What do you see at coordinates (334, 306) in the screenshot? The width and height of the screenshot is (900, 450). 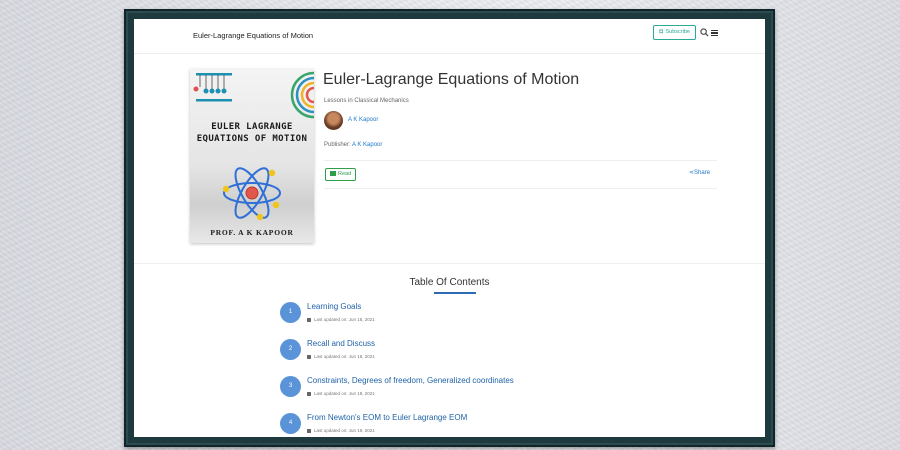 I see `toc-item-link: Learning Goals` at bounding box center [334, 306].